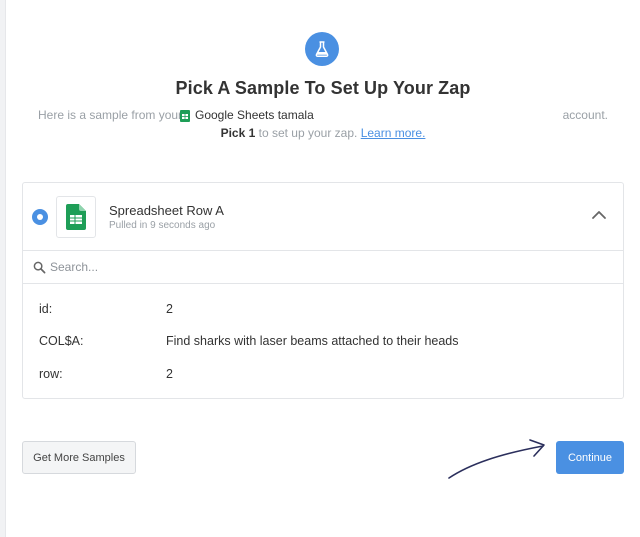 The image size is (640, 537). What do you see at coordinates (324, 376) in the screenshot?
I see `field-row-row: row: 2` at bounding box center [324, 376].